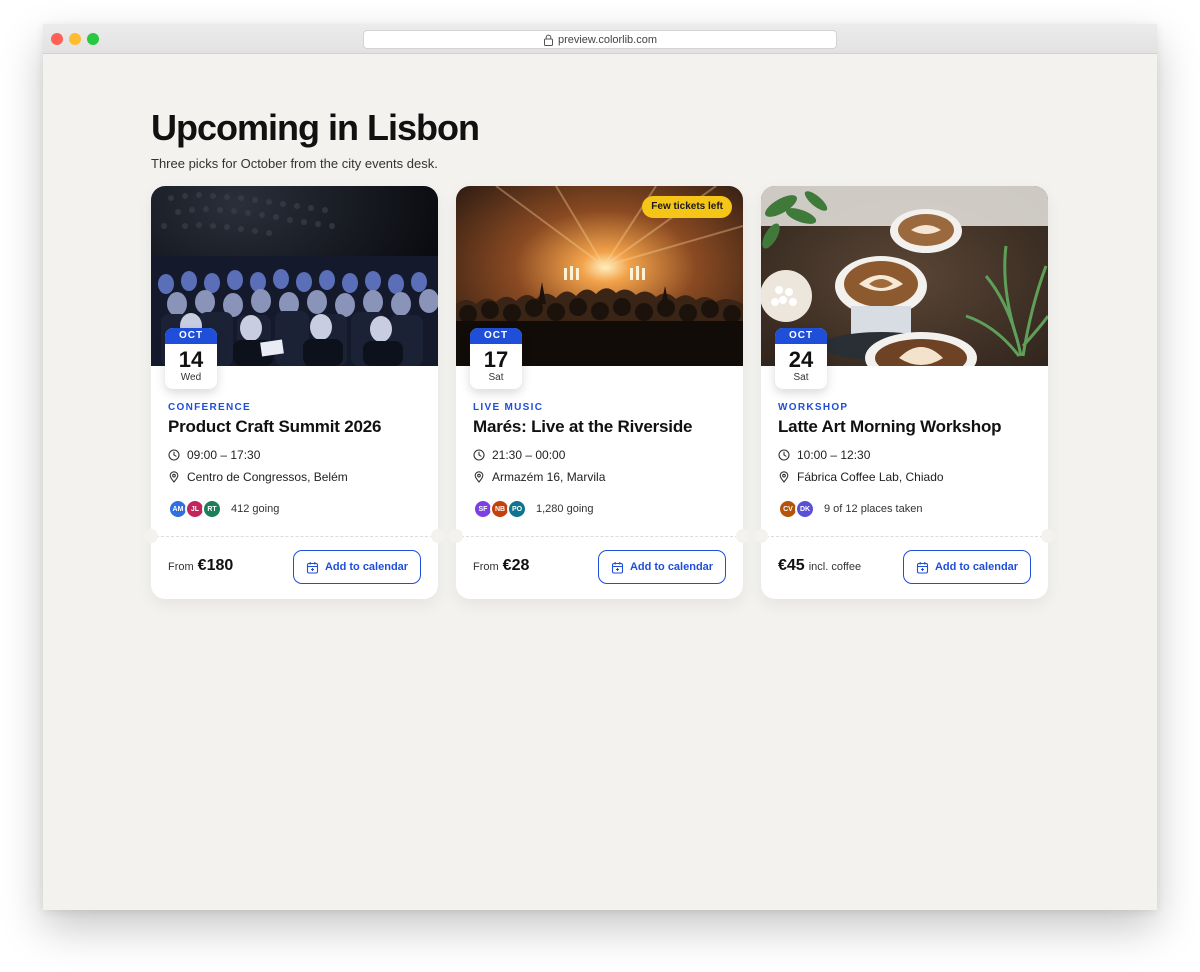  I want to click on title-bar: preview.colorlib.com, so click(600, 39).